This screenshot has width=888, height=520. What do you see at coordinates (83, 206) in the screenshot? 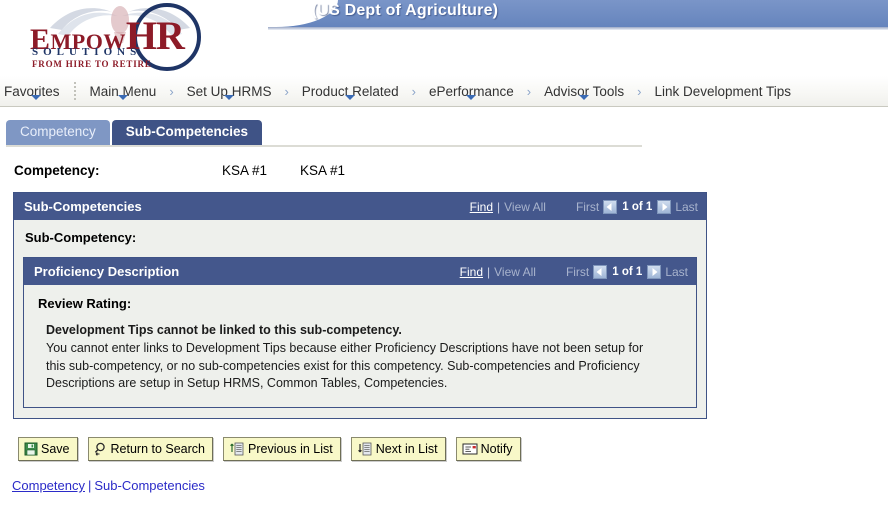
I see `sub-competencies-title: Sub-Competencies` at bounding box center [83, 206].